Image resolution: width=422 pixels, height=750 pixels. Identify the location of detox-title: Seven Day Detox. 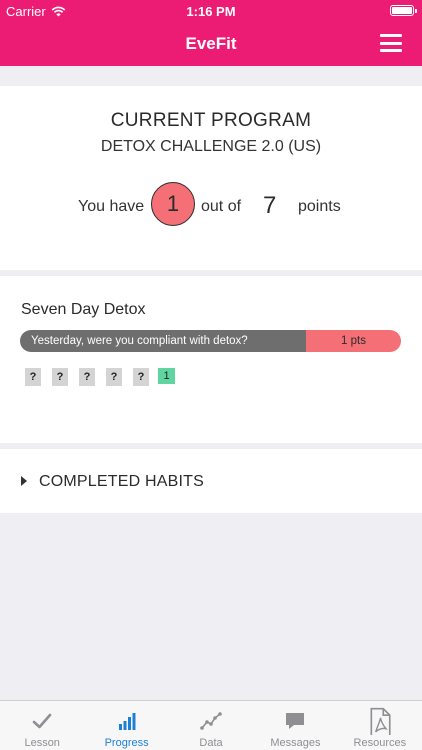
(83, 309).